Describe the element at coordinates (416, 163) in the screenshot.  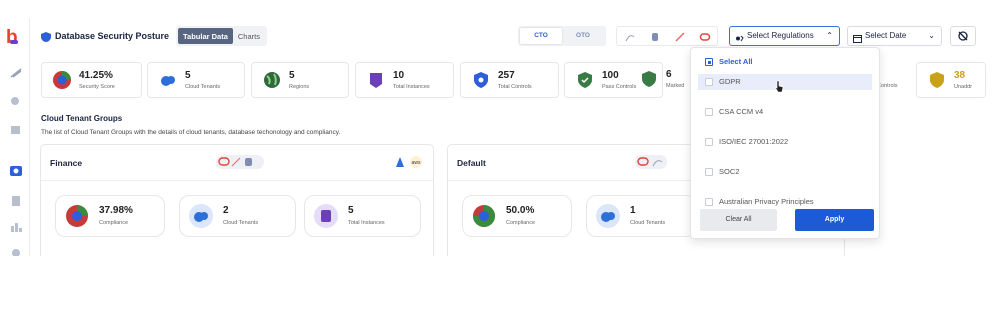
I see `svg-text: aws` at that location.